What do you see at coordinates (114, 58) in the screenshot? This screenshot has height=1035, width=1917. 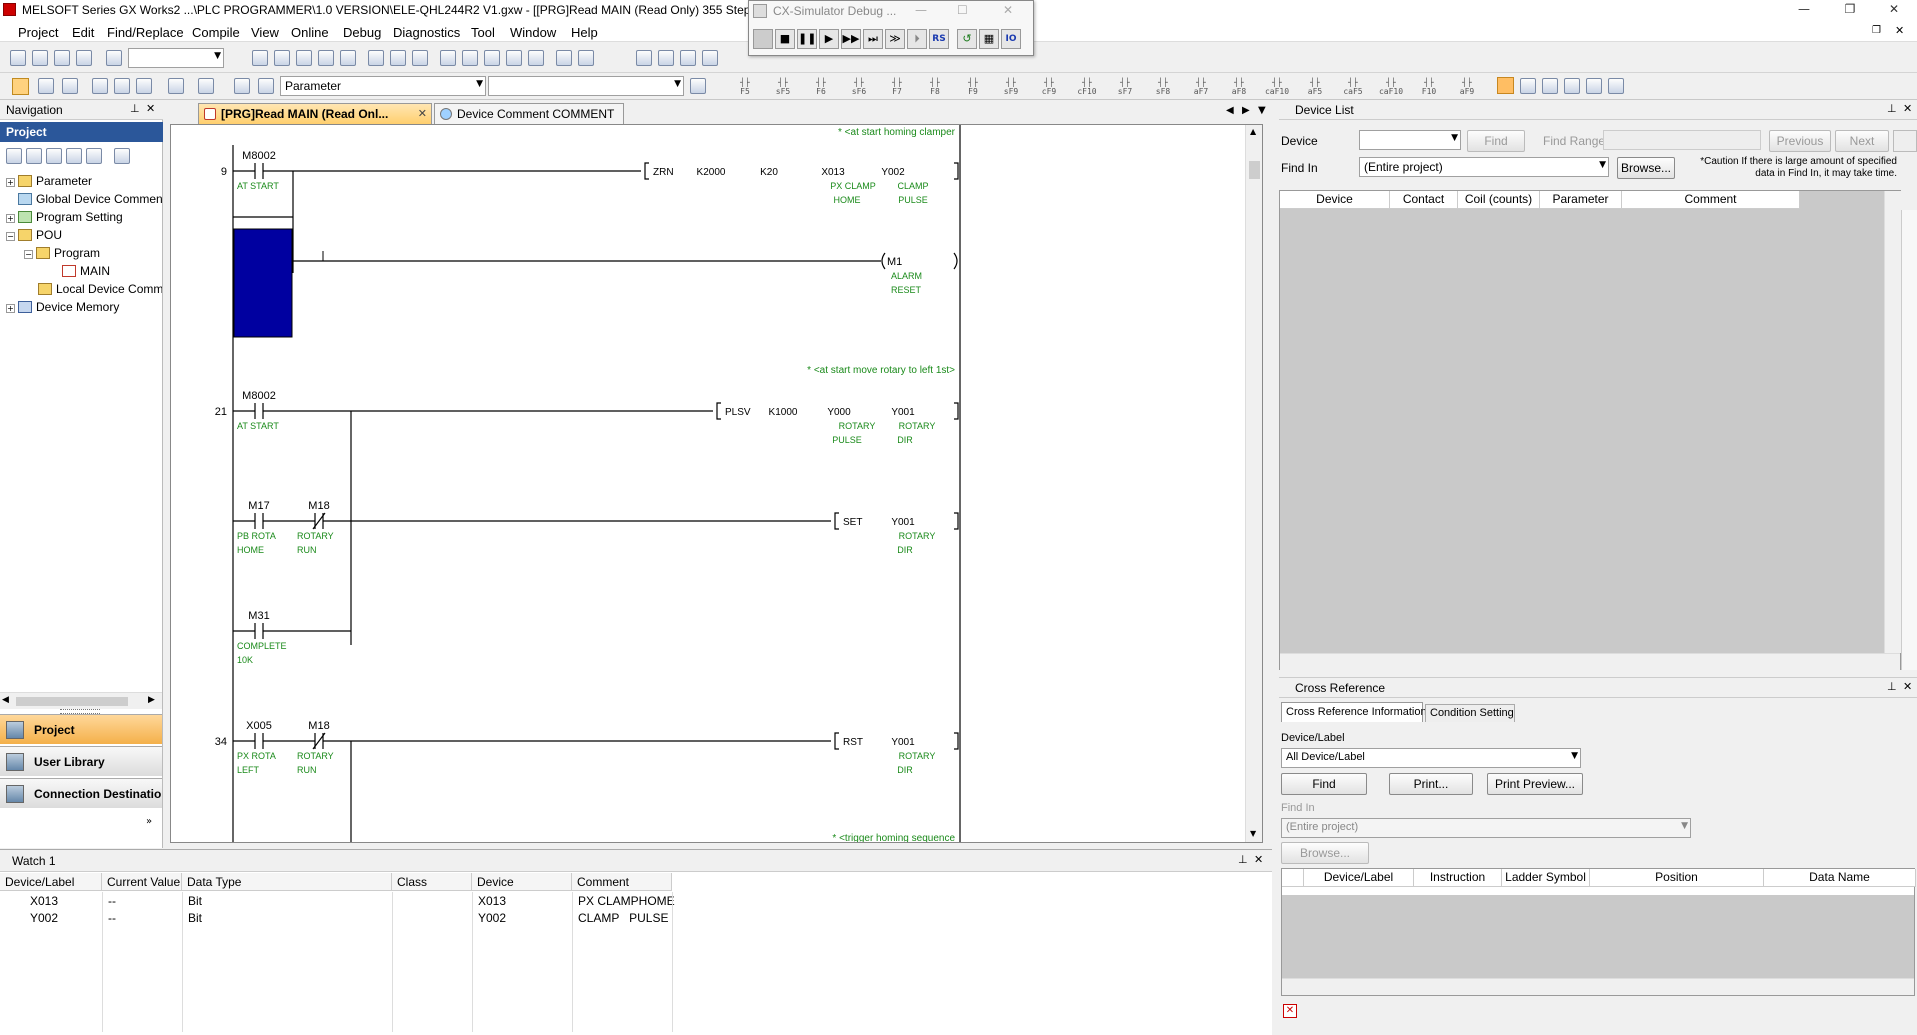 I see `help-icon` at bounding box center [114, 58].